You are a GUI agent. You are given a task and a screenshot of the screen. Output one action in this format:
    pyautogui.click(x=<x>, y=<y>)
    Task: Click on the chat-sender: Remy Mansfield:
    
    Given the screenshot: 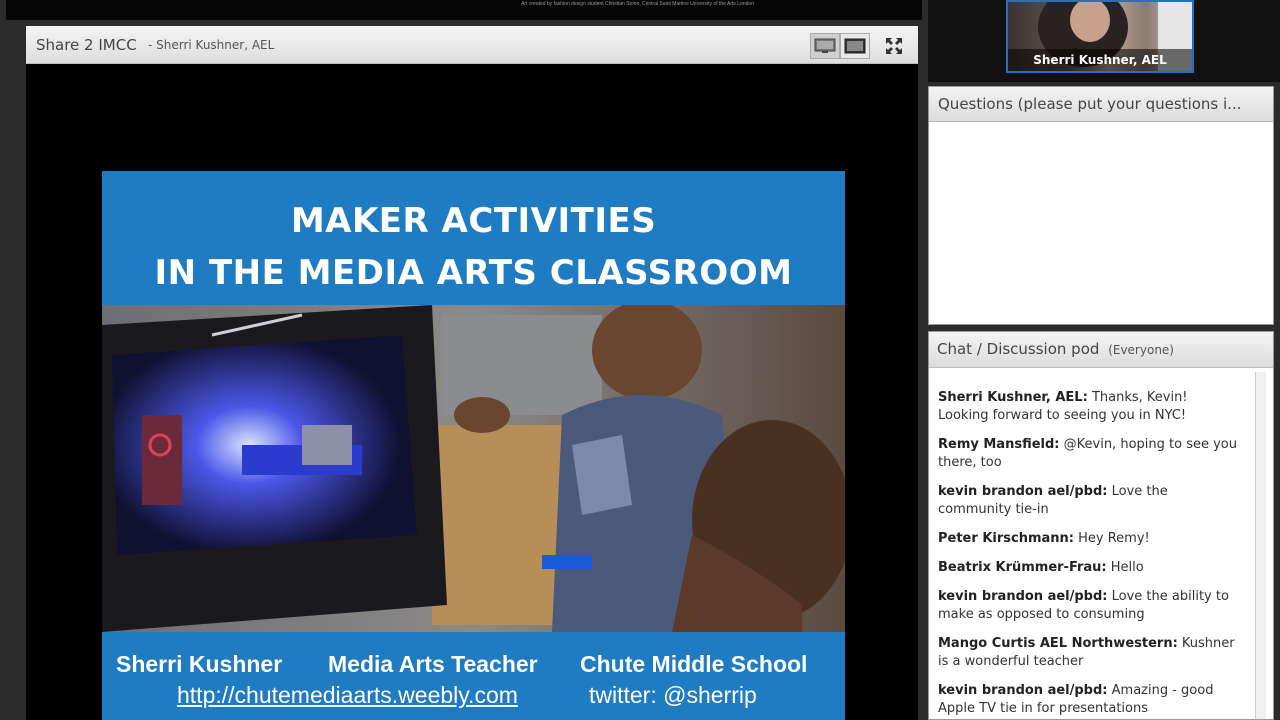 What is the action you would take?
    pyautogui.click(x=999, y=444)
    